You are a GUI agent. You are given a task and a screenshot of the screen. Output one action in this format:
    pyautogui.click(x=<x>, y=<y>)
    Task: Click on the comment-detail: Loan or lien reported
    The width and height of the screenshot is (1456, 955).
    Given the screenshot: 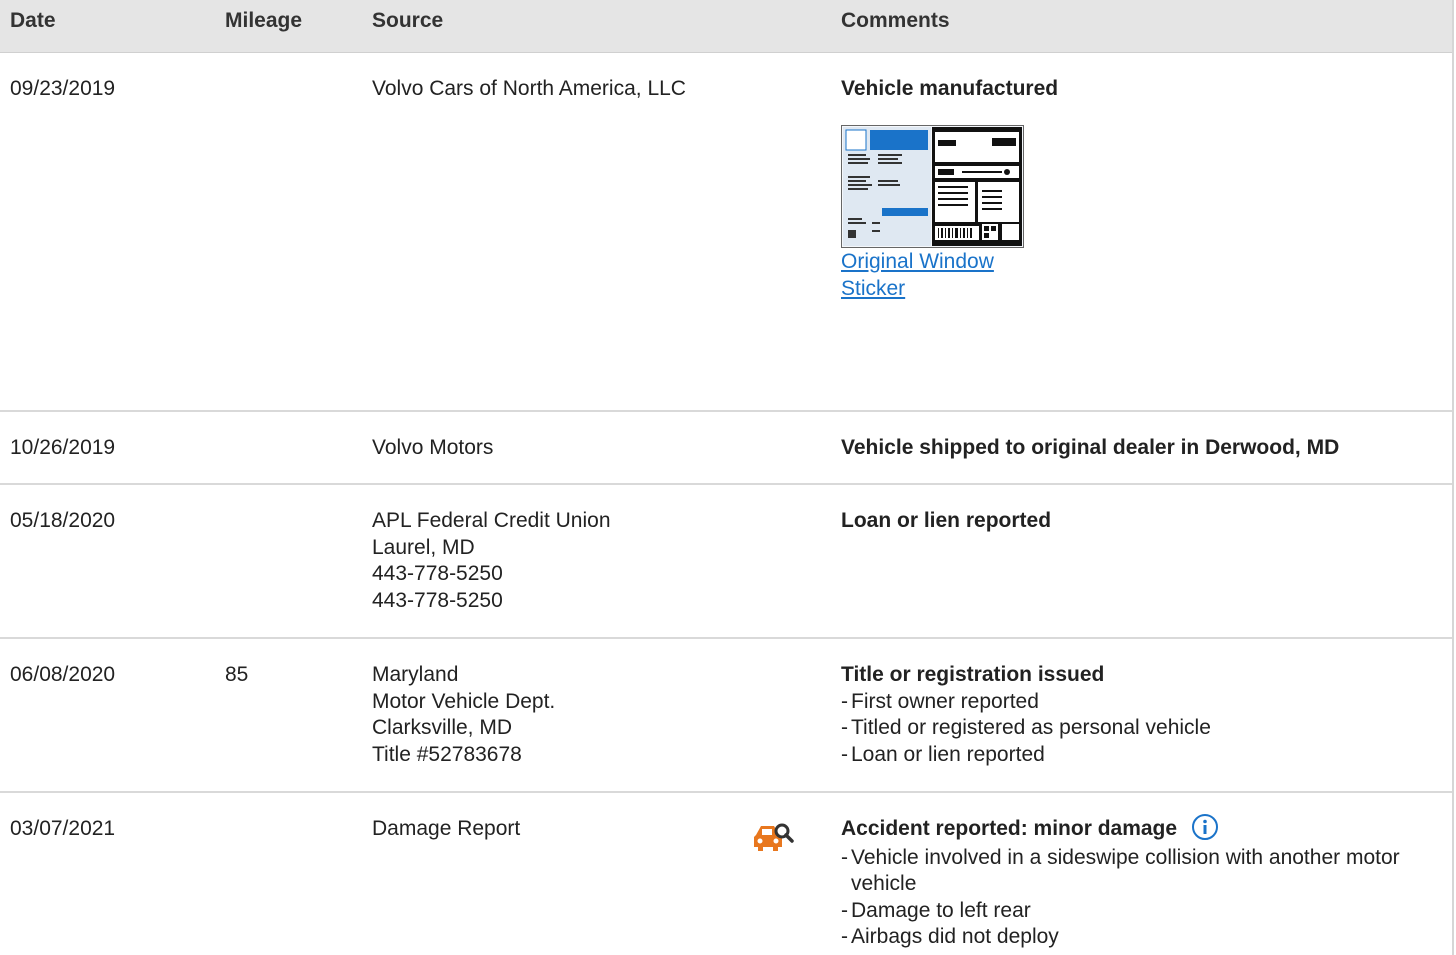 What is the action you would take?
    pyautogui.click(x=1136, y=755)
    